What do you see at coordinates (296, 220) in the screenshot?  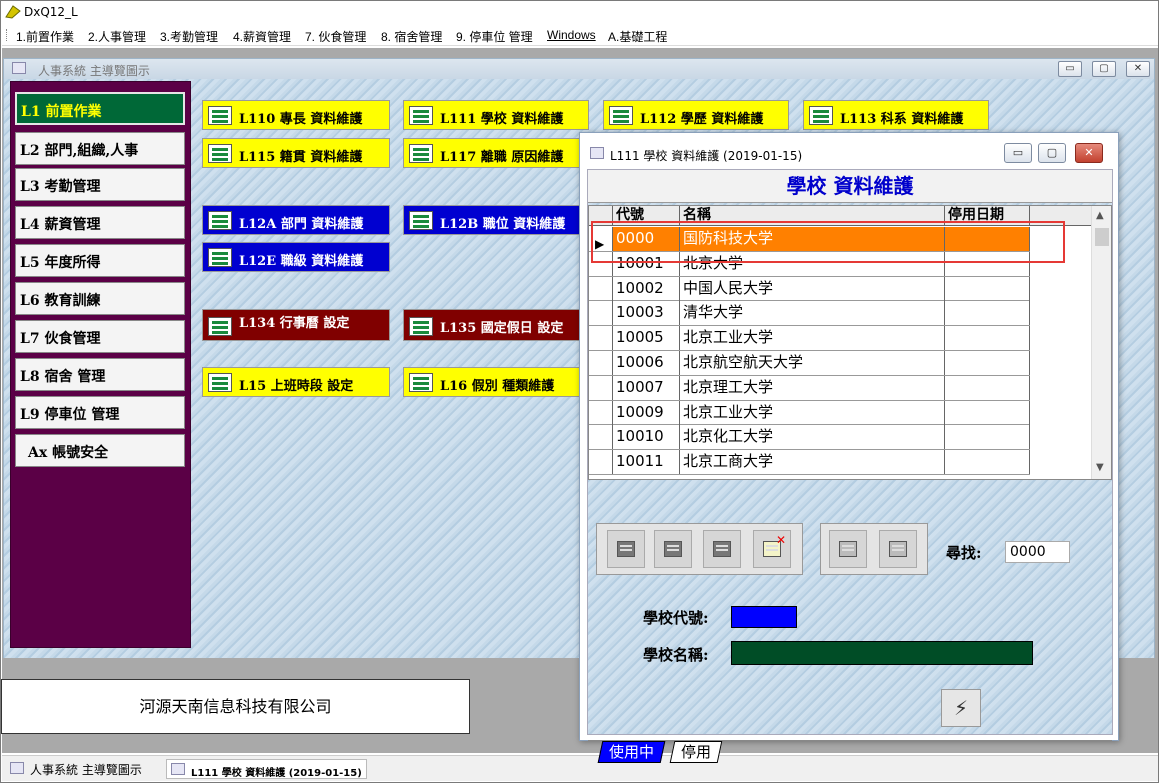 I see `module-l12a: L12A 部門 資料維護` at bounding box center [296, 220].